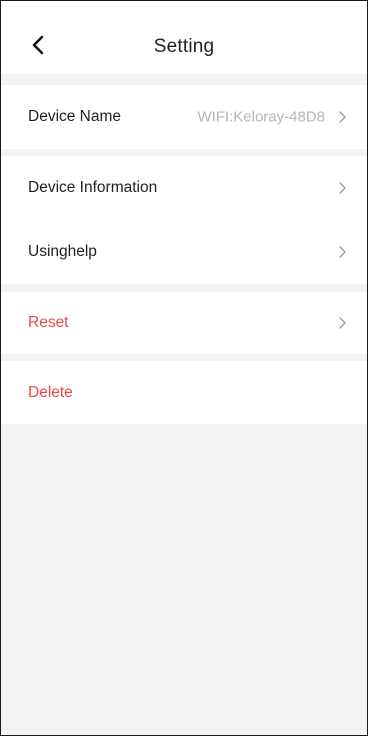 Image resolution: width=369 pixels, height=737 pixels. I want to click on delete-section: Delete, so click(184, 392).